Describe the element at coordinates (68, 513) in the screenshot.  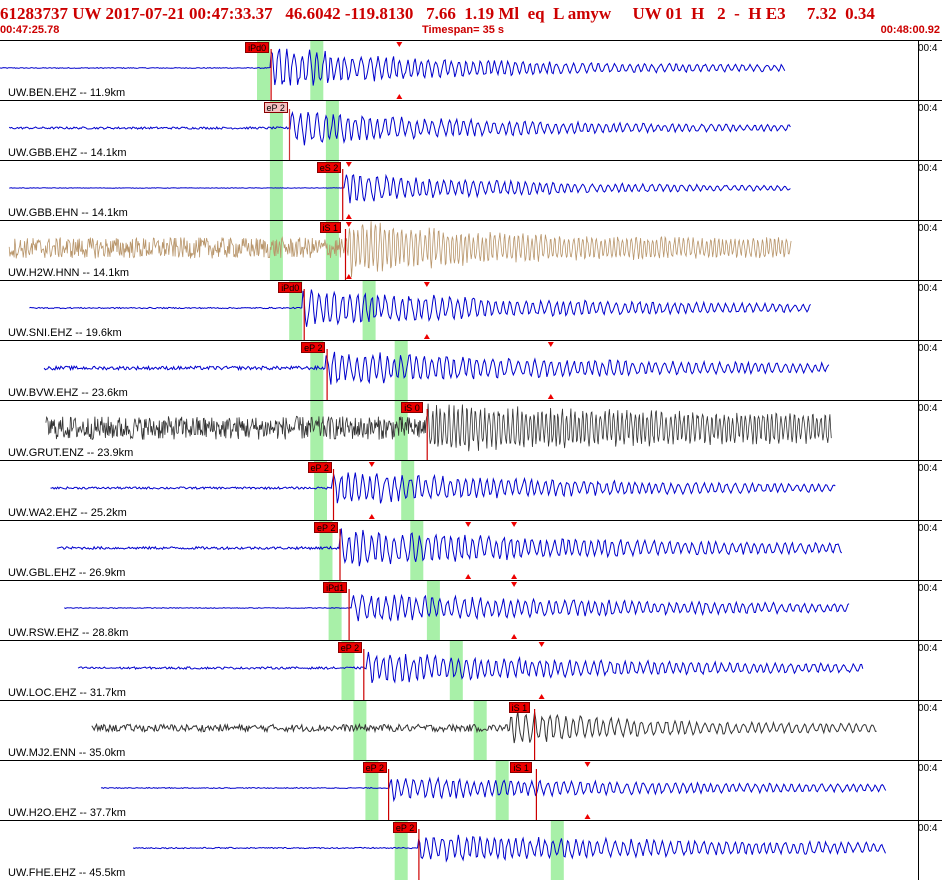
I see `channel-label: UW.WA2.EHZ -- 25.2km` at that location.